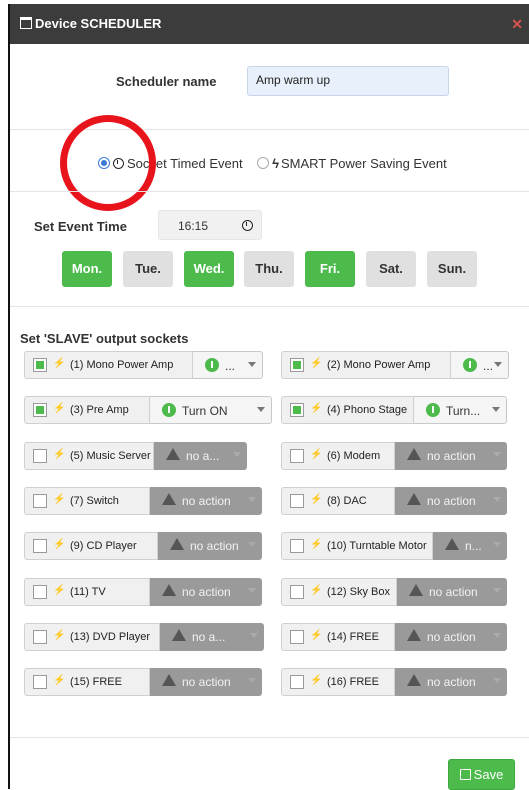 This screenshot has height=790, width=529. I want to click on close-icon: ✕, so click(517, 24).